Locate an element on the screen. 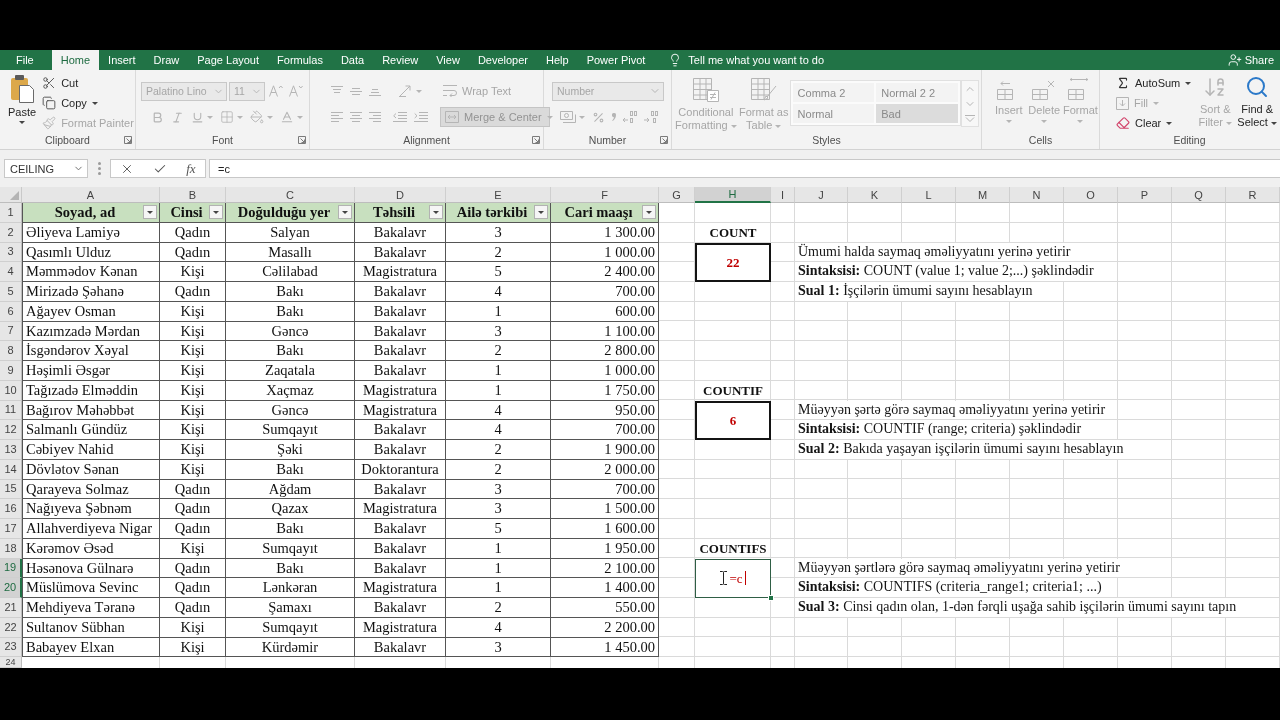  find-select-button: Find & Select is located at coordinates (1257, 101).